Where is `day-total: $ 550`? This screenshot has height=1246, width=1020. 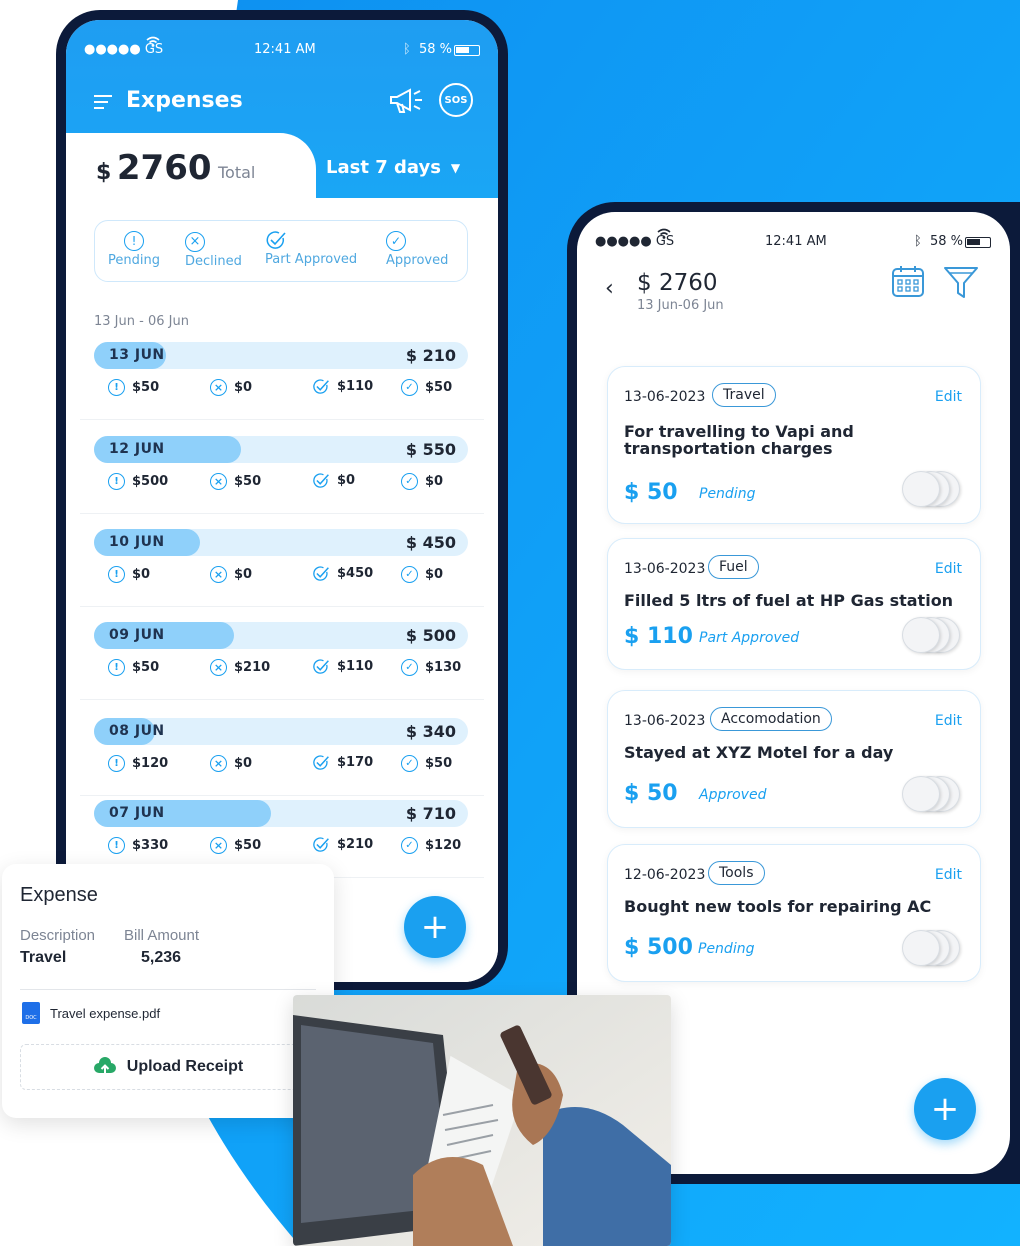 day-total: $ 550 is located at coordinates (430, 449).